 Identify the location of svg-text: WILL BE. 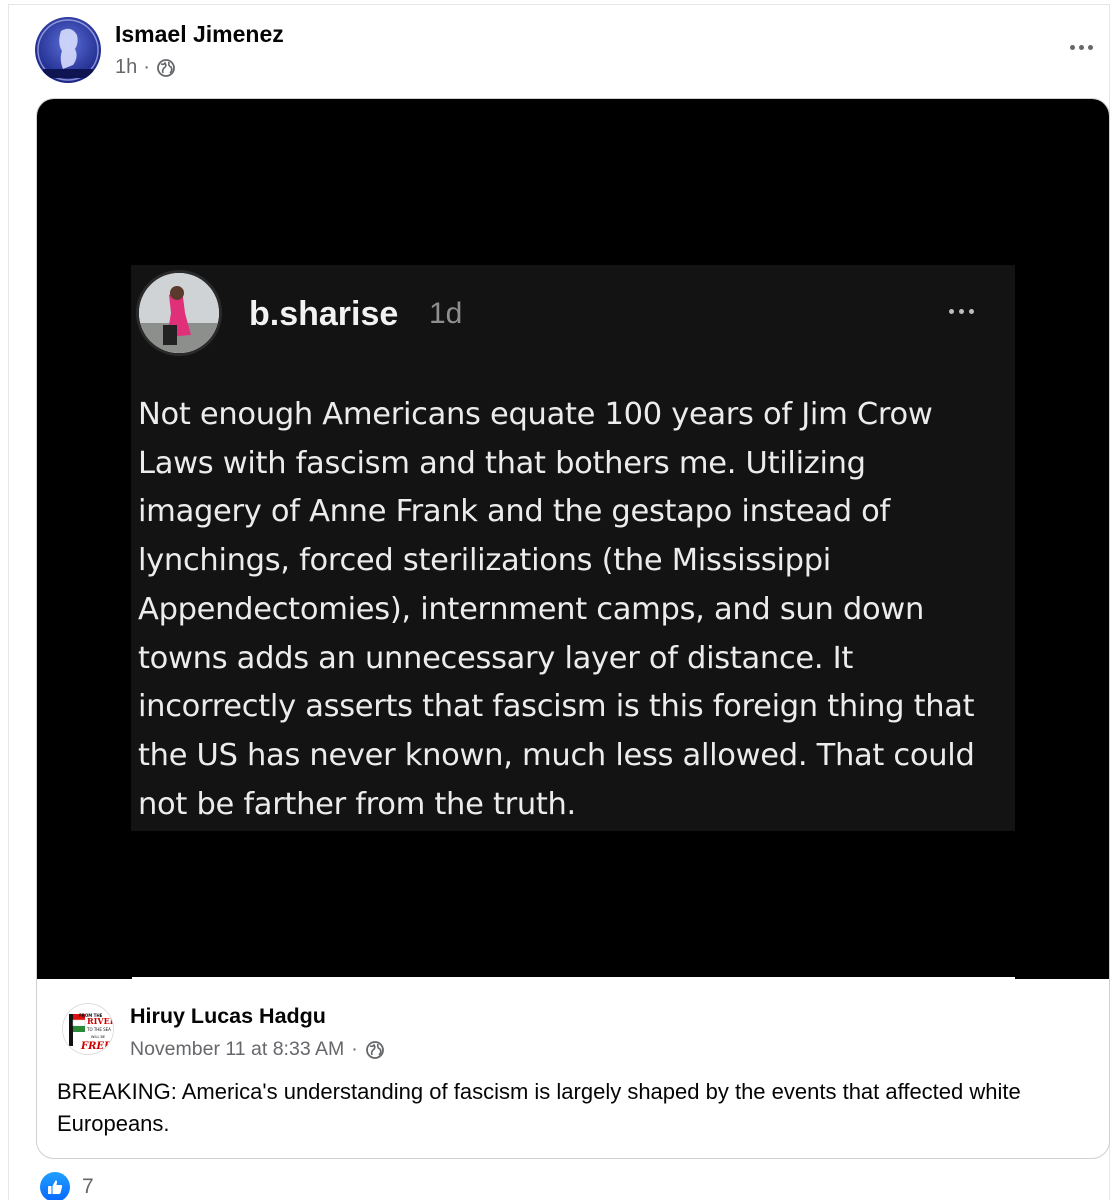
(98, 1037).